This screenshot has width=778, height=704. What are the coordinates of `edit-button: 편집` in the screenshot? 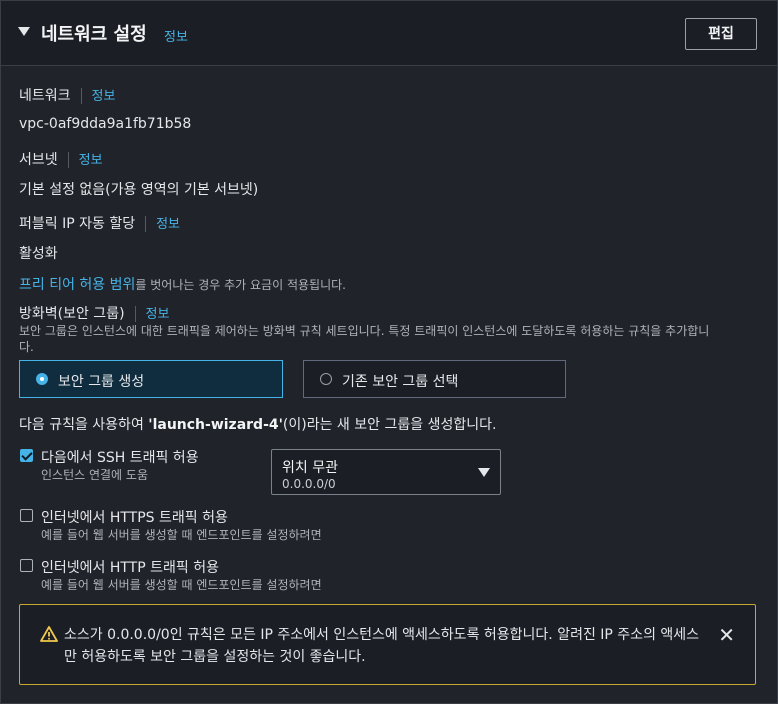 It's located at (721, 34).